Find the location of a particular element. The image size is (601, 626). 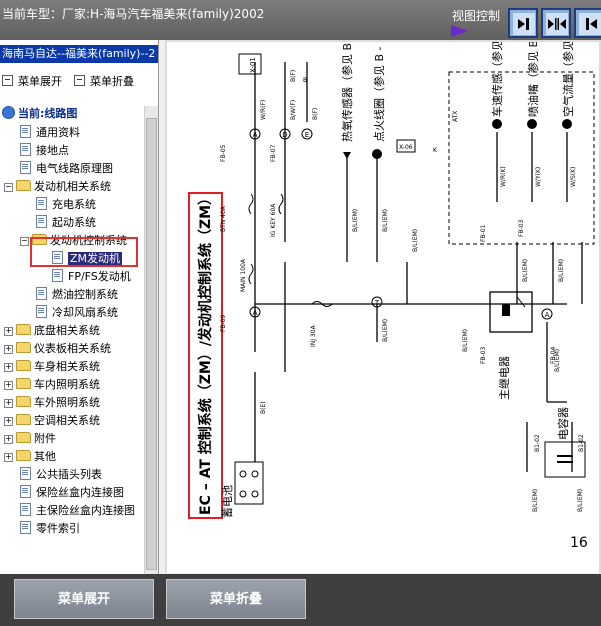

tree-item: FP/FS发动机 is located at coordinates (91, 277).